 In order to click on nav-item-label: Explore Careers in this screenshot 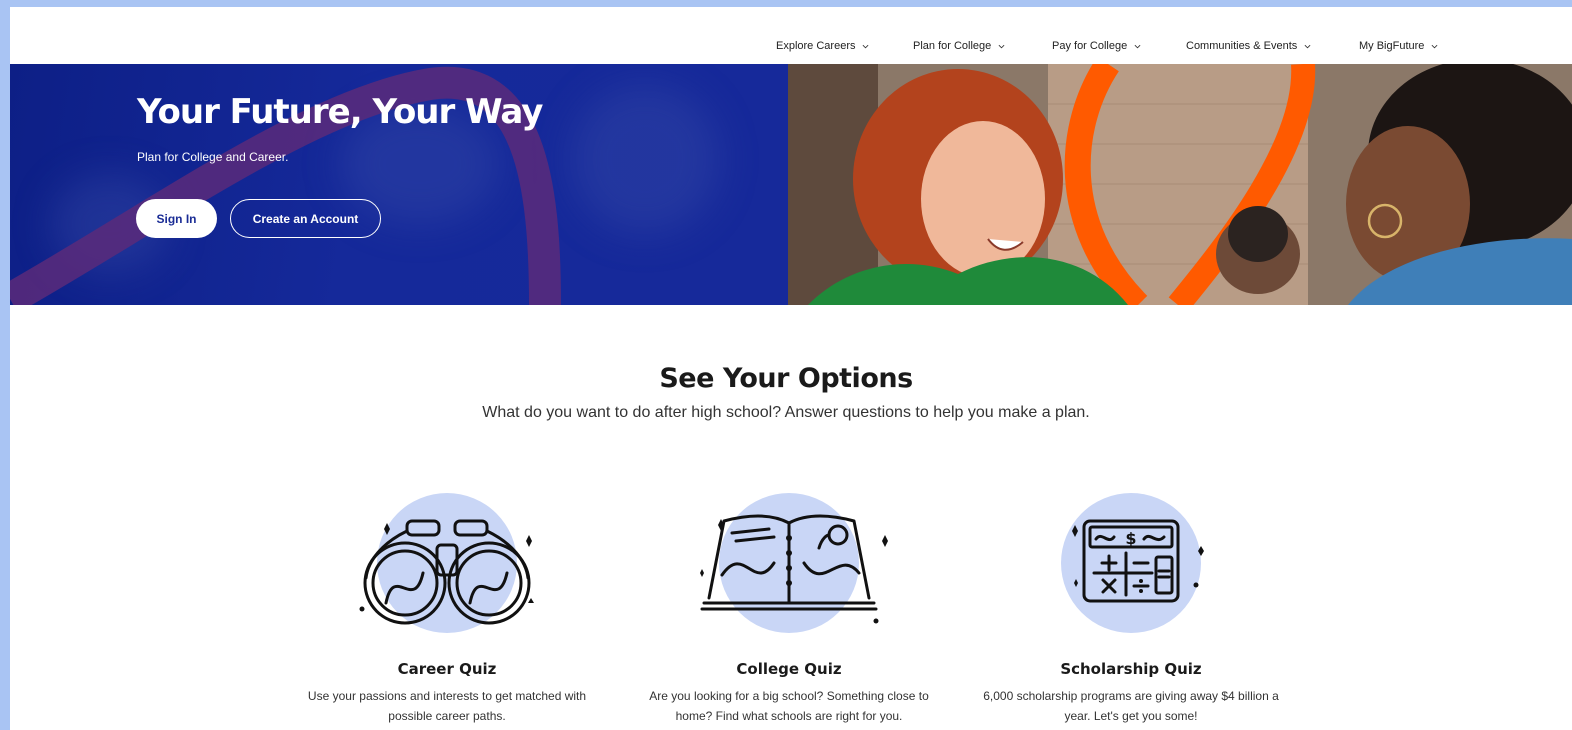, I will do `click(816, 46)`.